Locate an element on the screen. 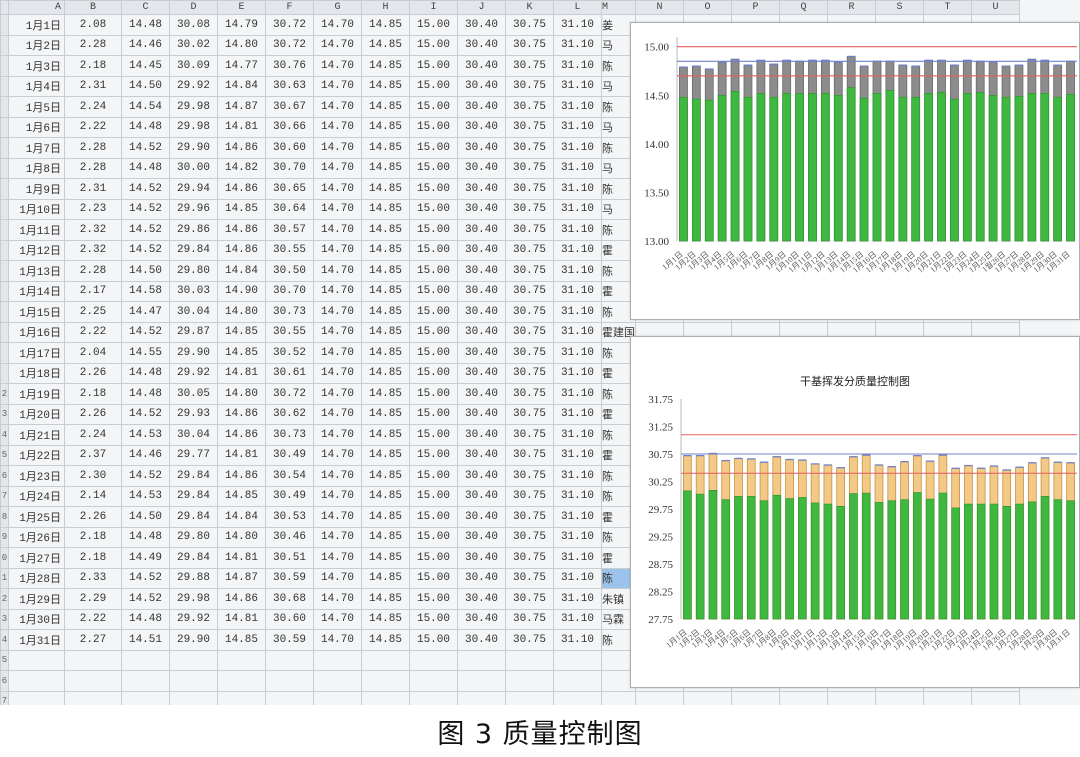 This screenshot has width=1080, height=757. cell-h-30: 14.85 is located at coordinates (385, 619).